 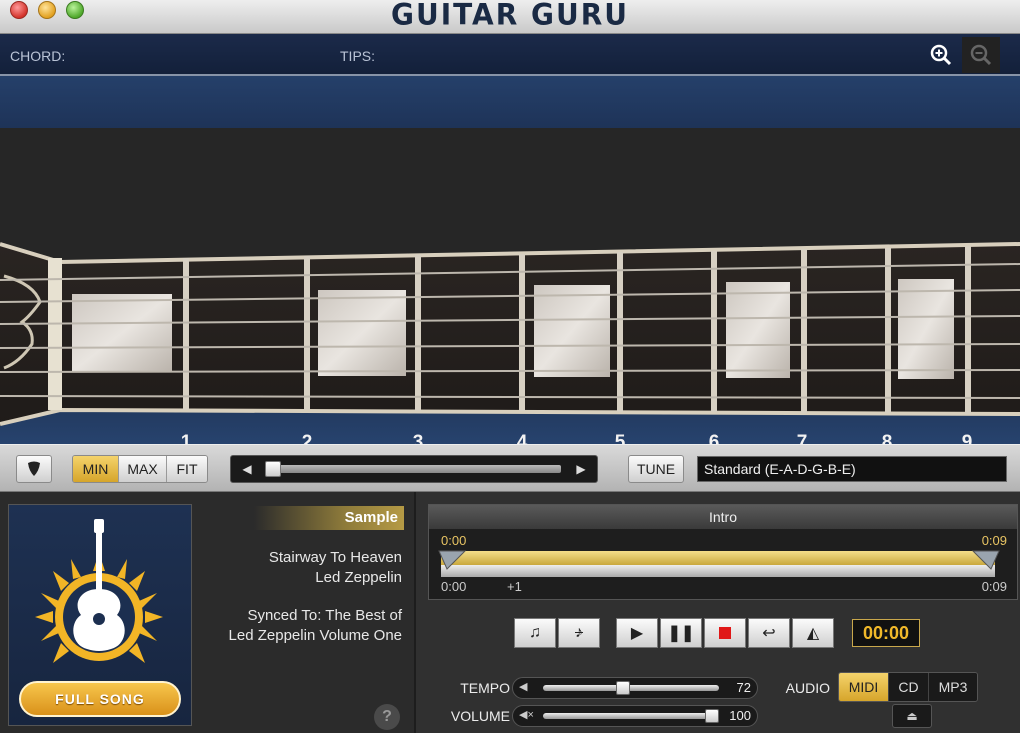 I want to click on zoom-out-button, so click(x=981, y=55).